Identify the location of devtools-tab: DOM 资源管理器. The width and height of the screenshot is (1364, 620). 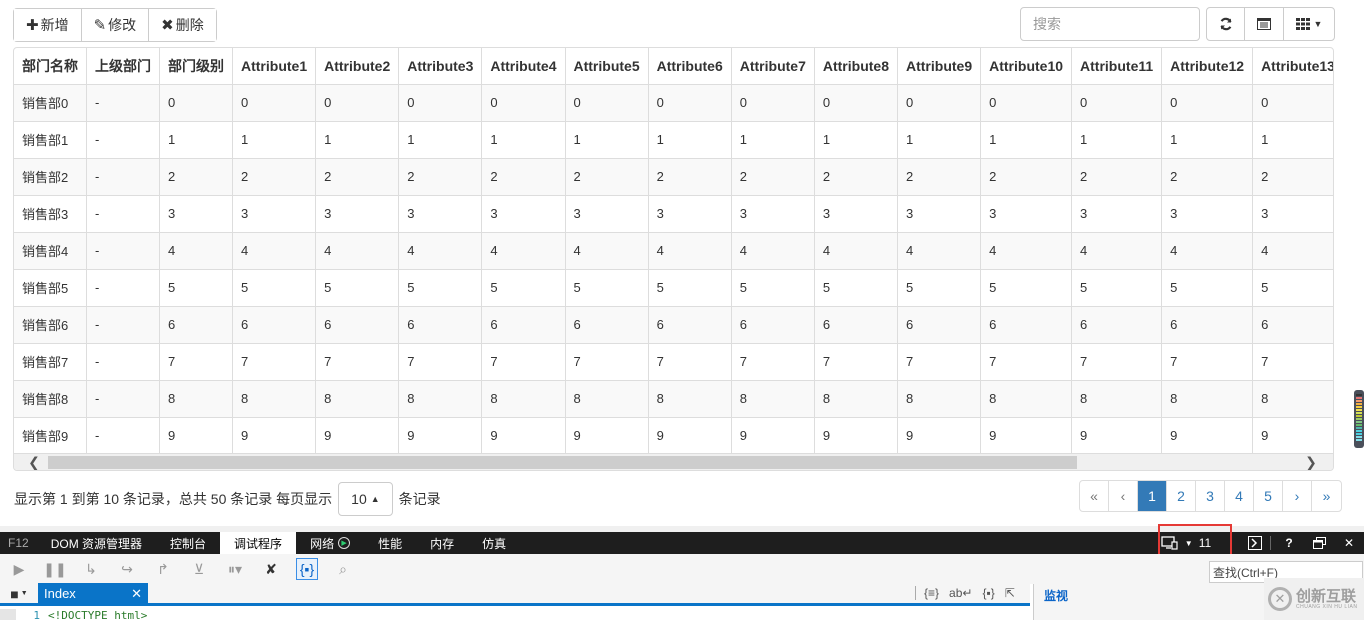
(96, 543).